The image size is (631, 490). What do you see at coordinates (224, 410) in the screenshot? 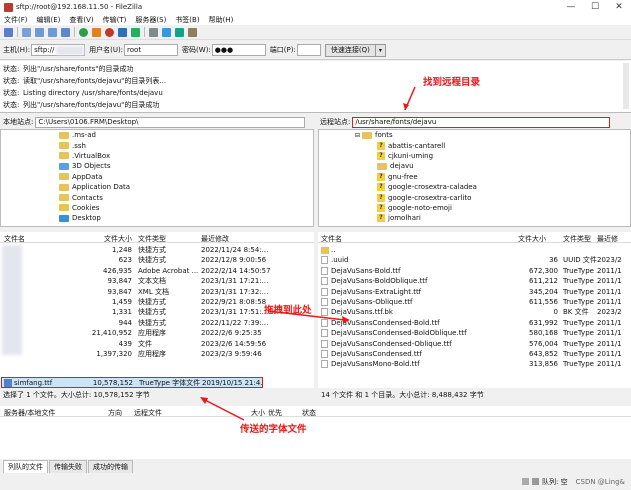
I see `font-file-arrow` at bounding box center [224, 410].